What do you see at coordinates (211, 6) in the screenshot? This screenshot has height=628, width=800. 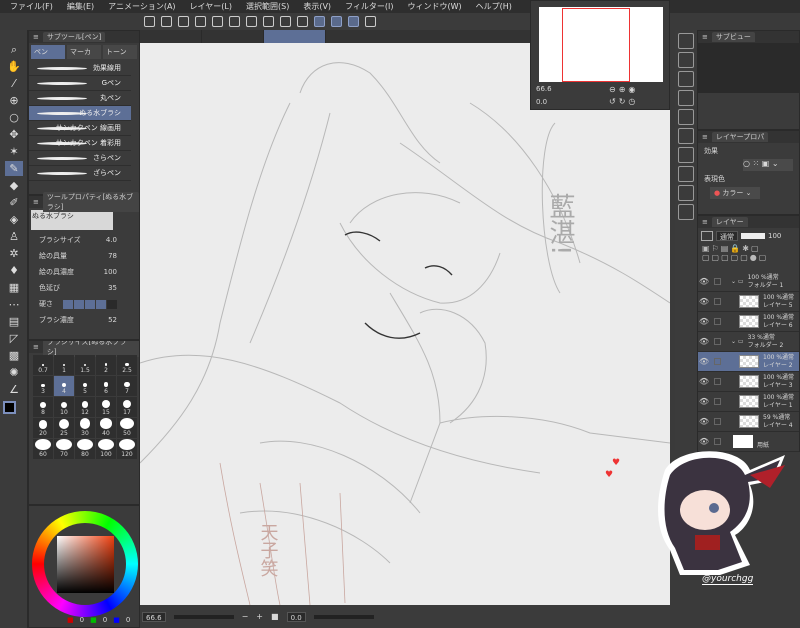 I see `menu-item: レイヤー(L)` at bounding box center [211, 6].